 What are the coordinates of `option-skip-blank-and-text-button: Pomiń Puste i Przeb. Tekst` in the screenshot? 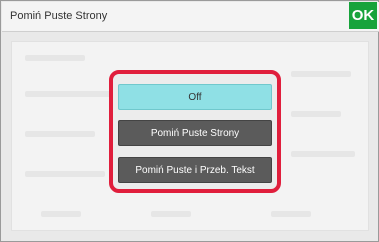 It's located at (195, 170).